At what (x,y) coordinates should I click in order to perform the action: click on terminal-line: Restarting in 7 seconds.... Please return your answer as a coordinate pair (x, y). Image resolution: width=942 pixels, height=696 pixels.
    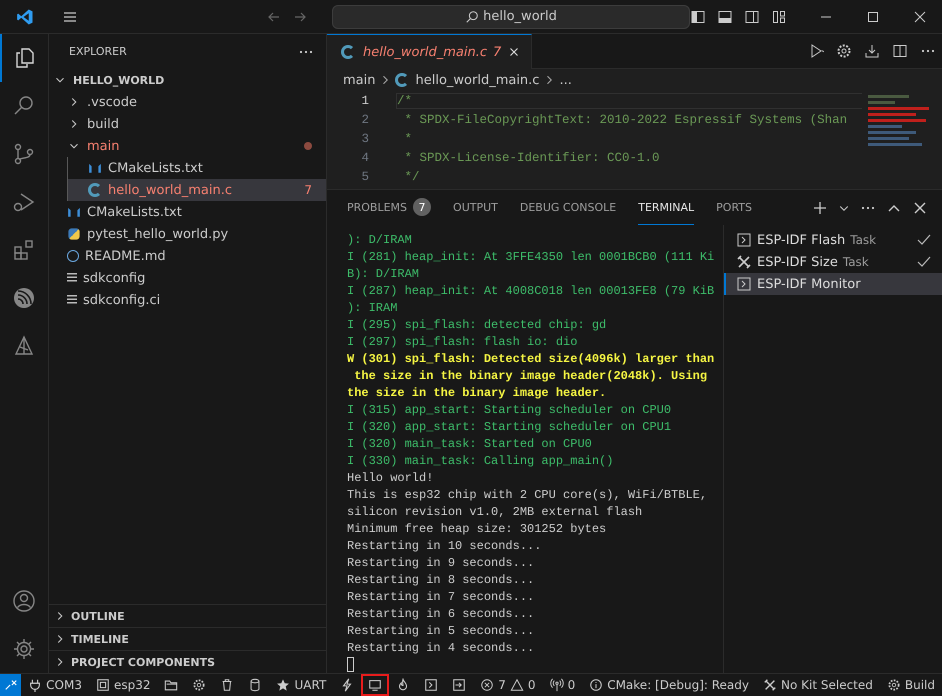
    Looking at the image, I should click on (441, 597).